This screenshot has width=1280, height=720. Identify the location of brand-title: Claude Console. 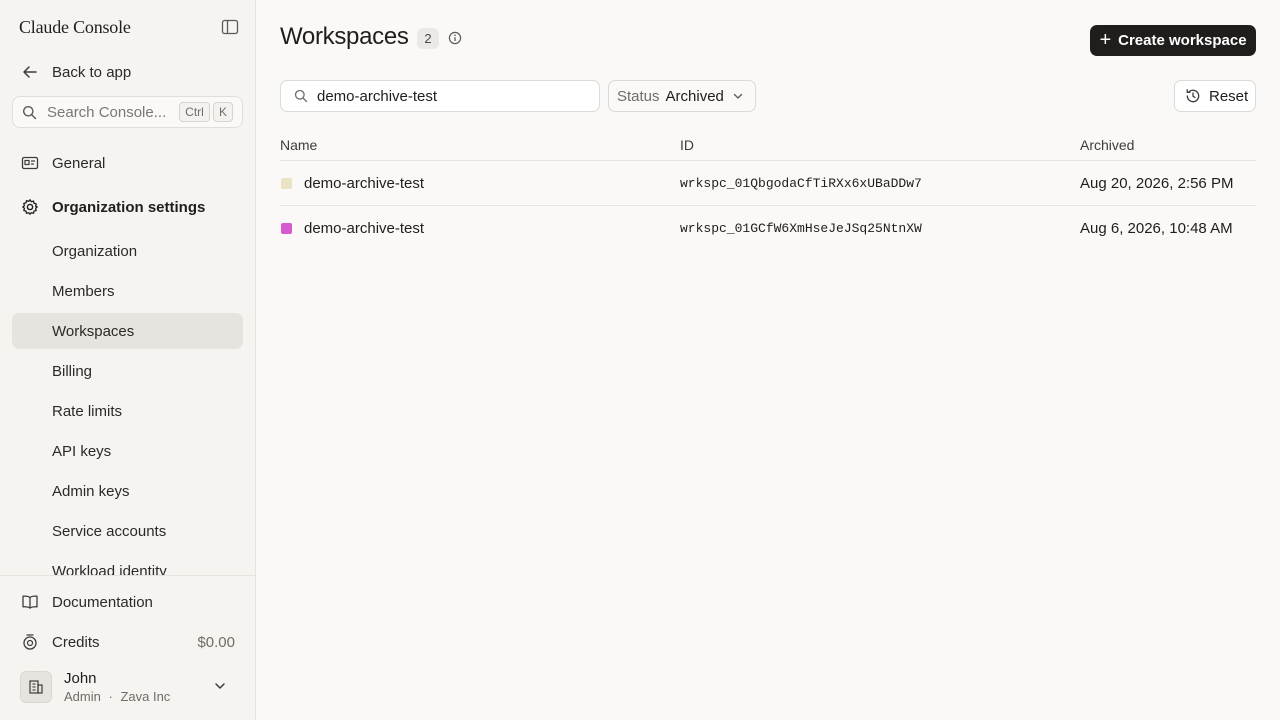
(75, 27).